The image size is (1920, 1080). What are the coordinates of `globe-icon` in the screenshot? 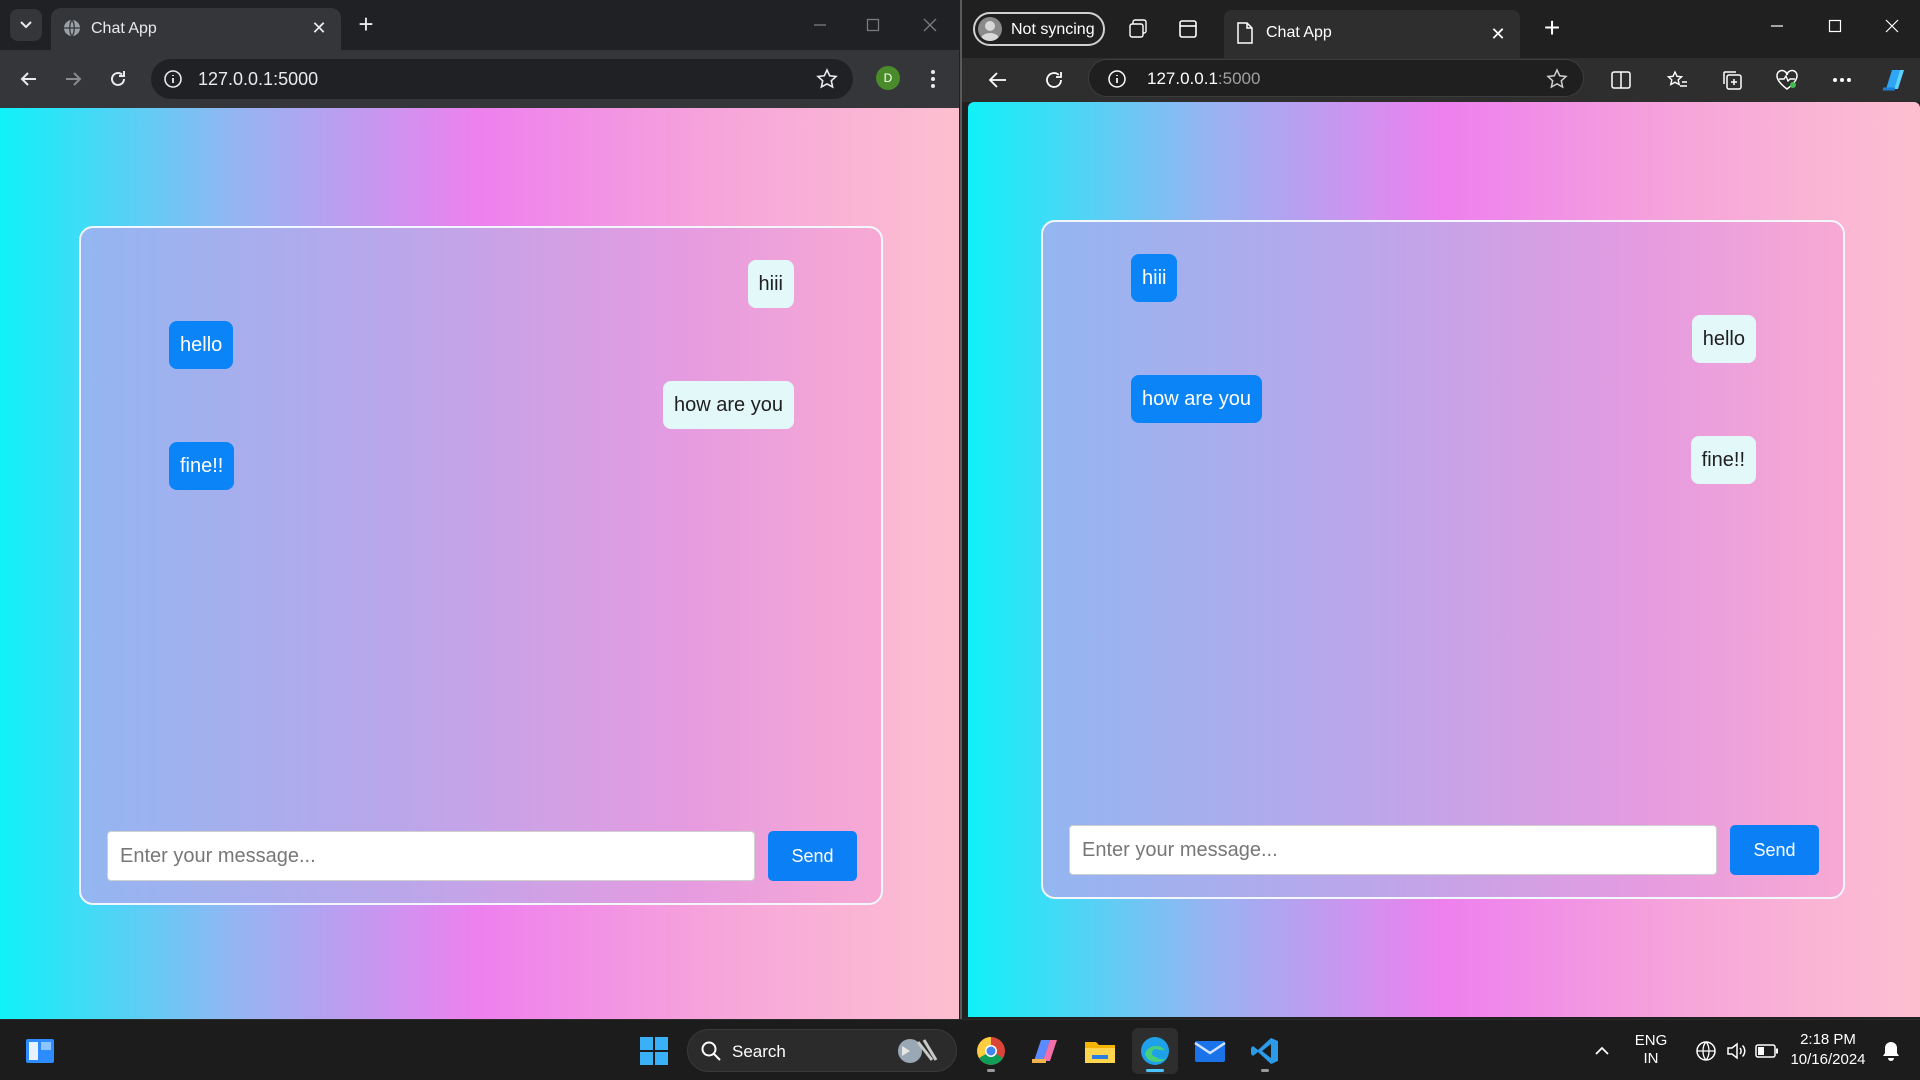 It's located at (72, 28).